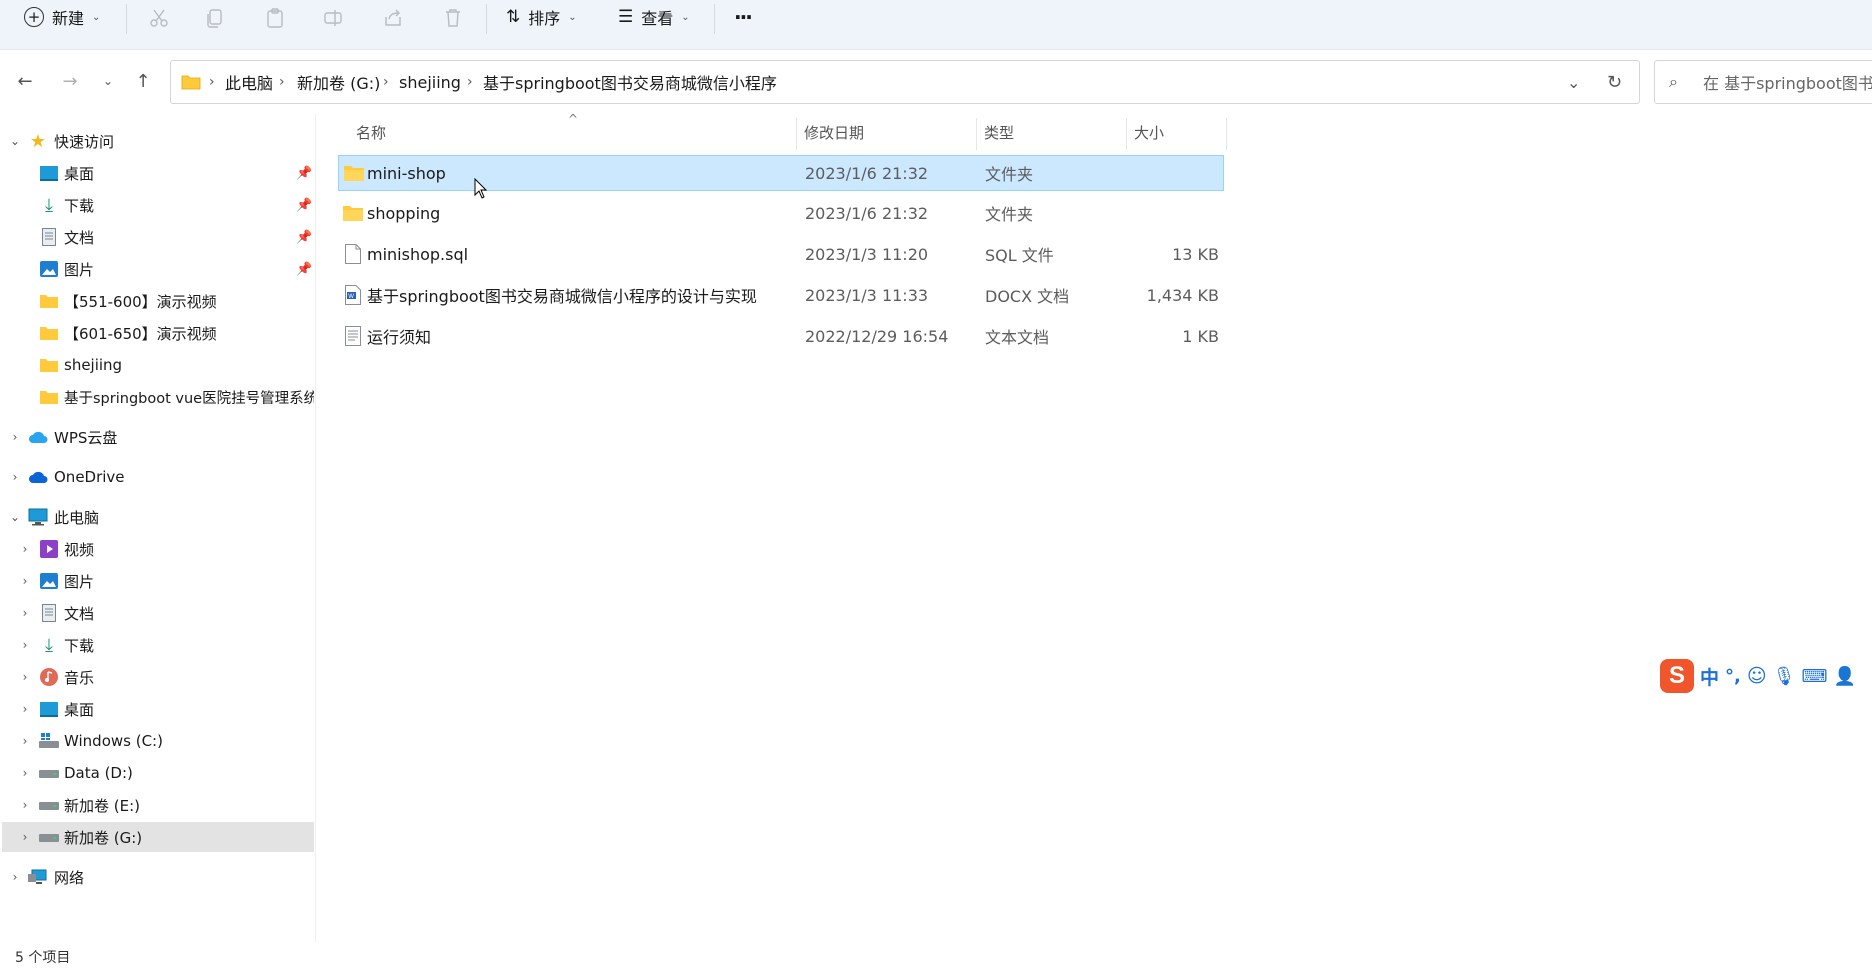  What do you see at coordinates (403, 213) in the screenshot?
I see `file-name: shopping` at bounding box center [403, 213].